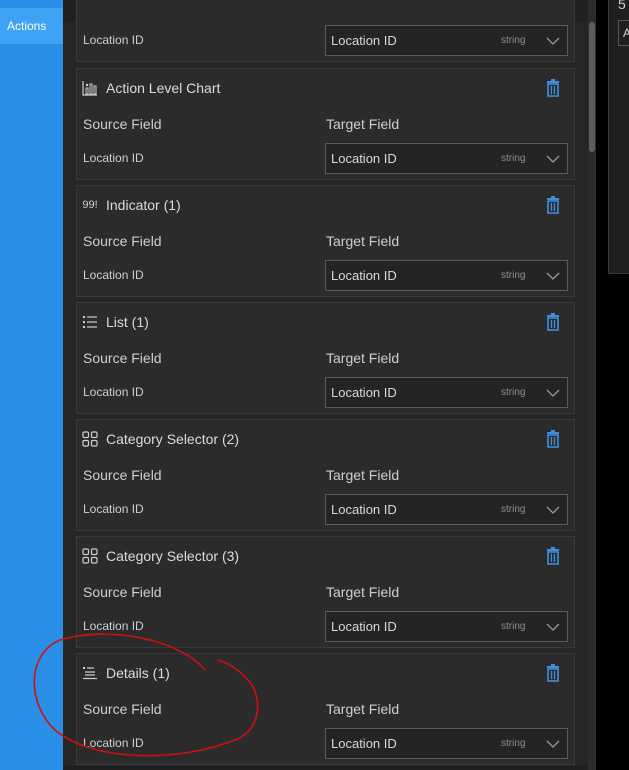  What do you see at coordinates (138, 673) in the screenshot?
I see `card-title: Details (1)` at bounding box center [138, 673].